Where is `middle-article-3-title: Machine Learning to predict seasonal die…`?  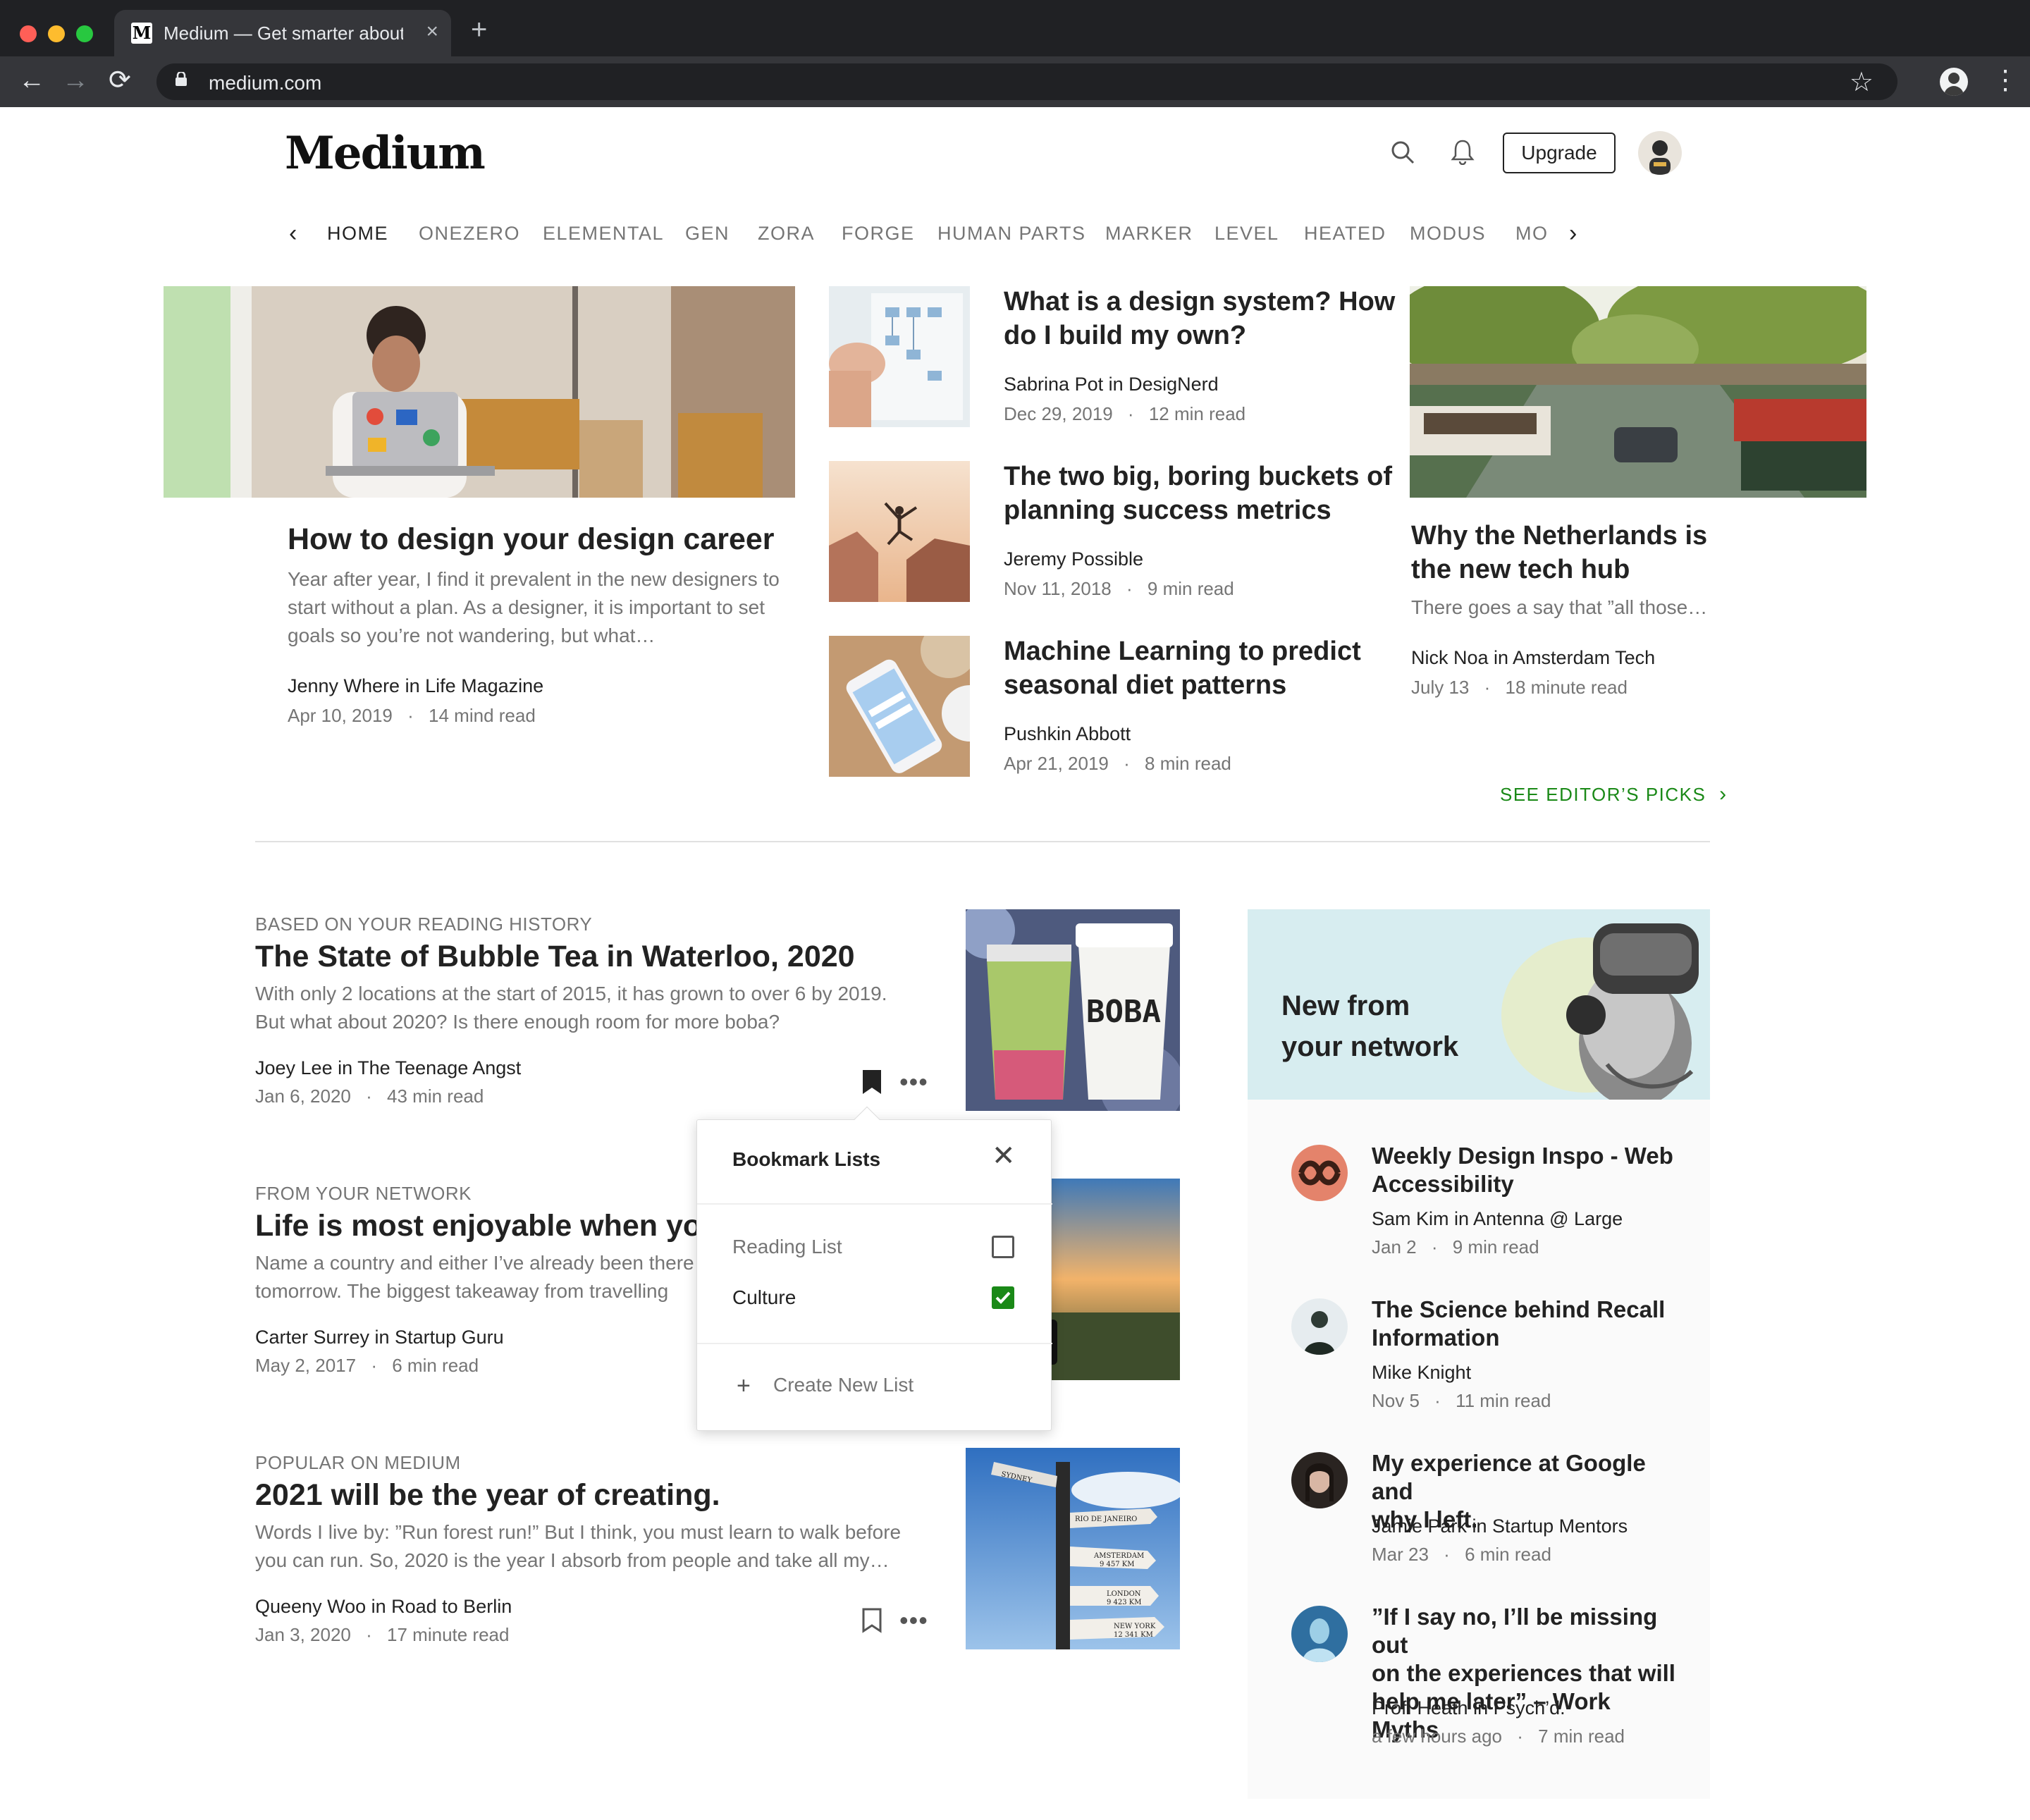
middle-article-3-title: Machine Learning to predict seasonal die… is located at coordinates (1201, 668).